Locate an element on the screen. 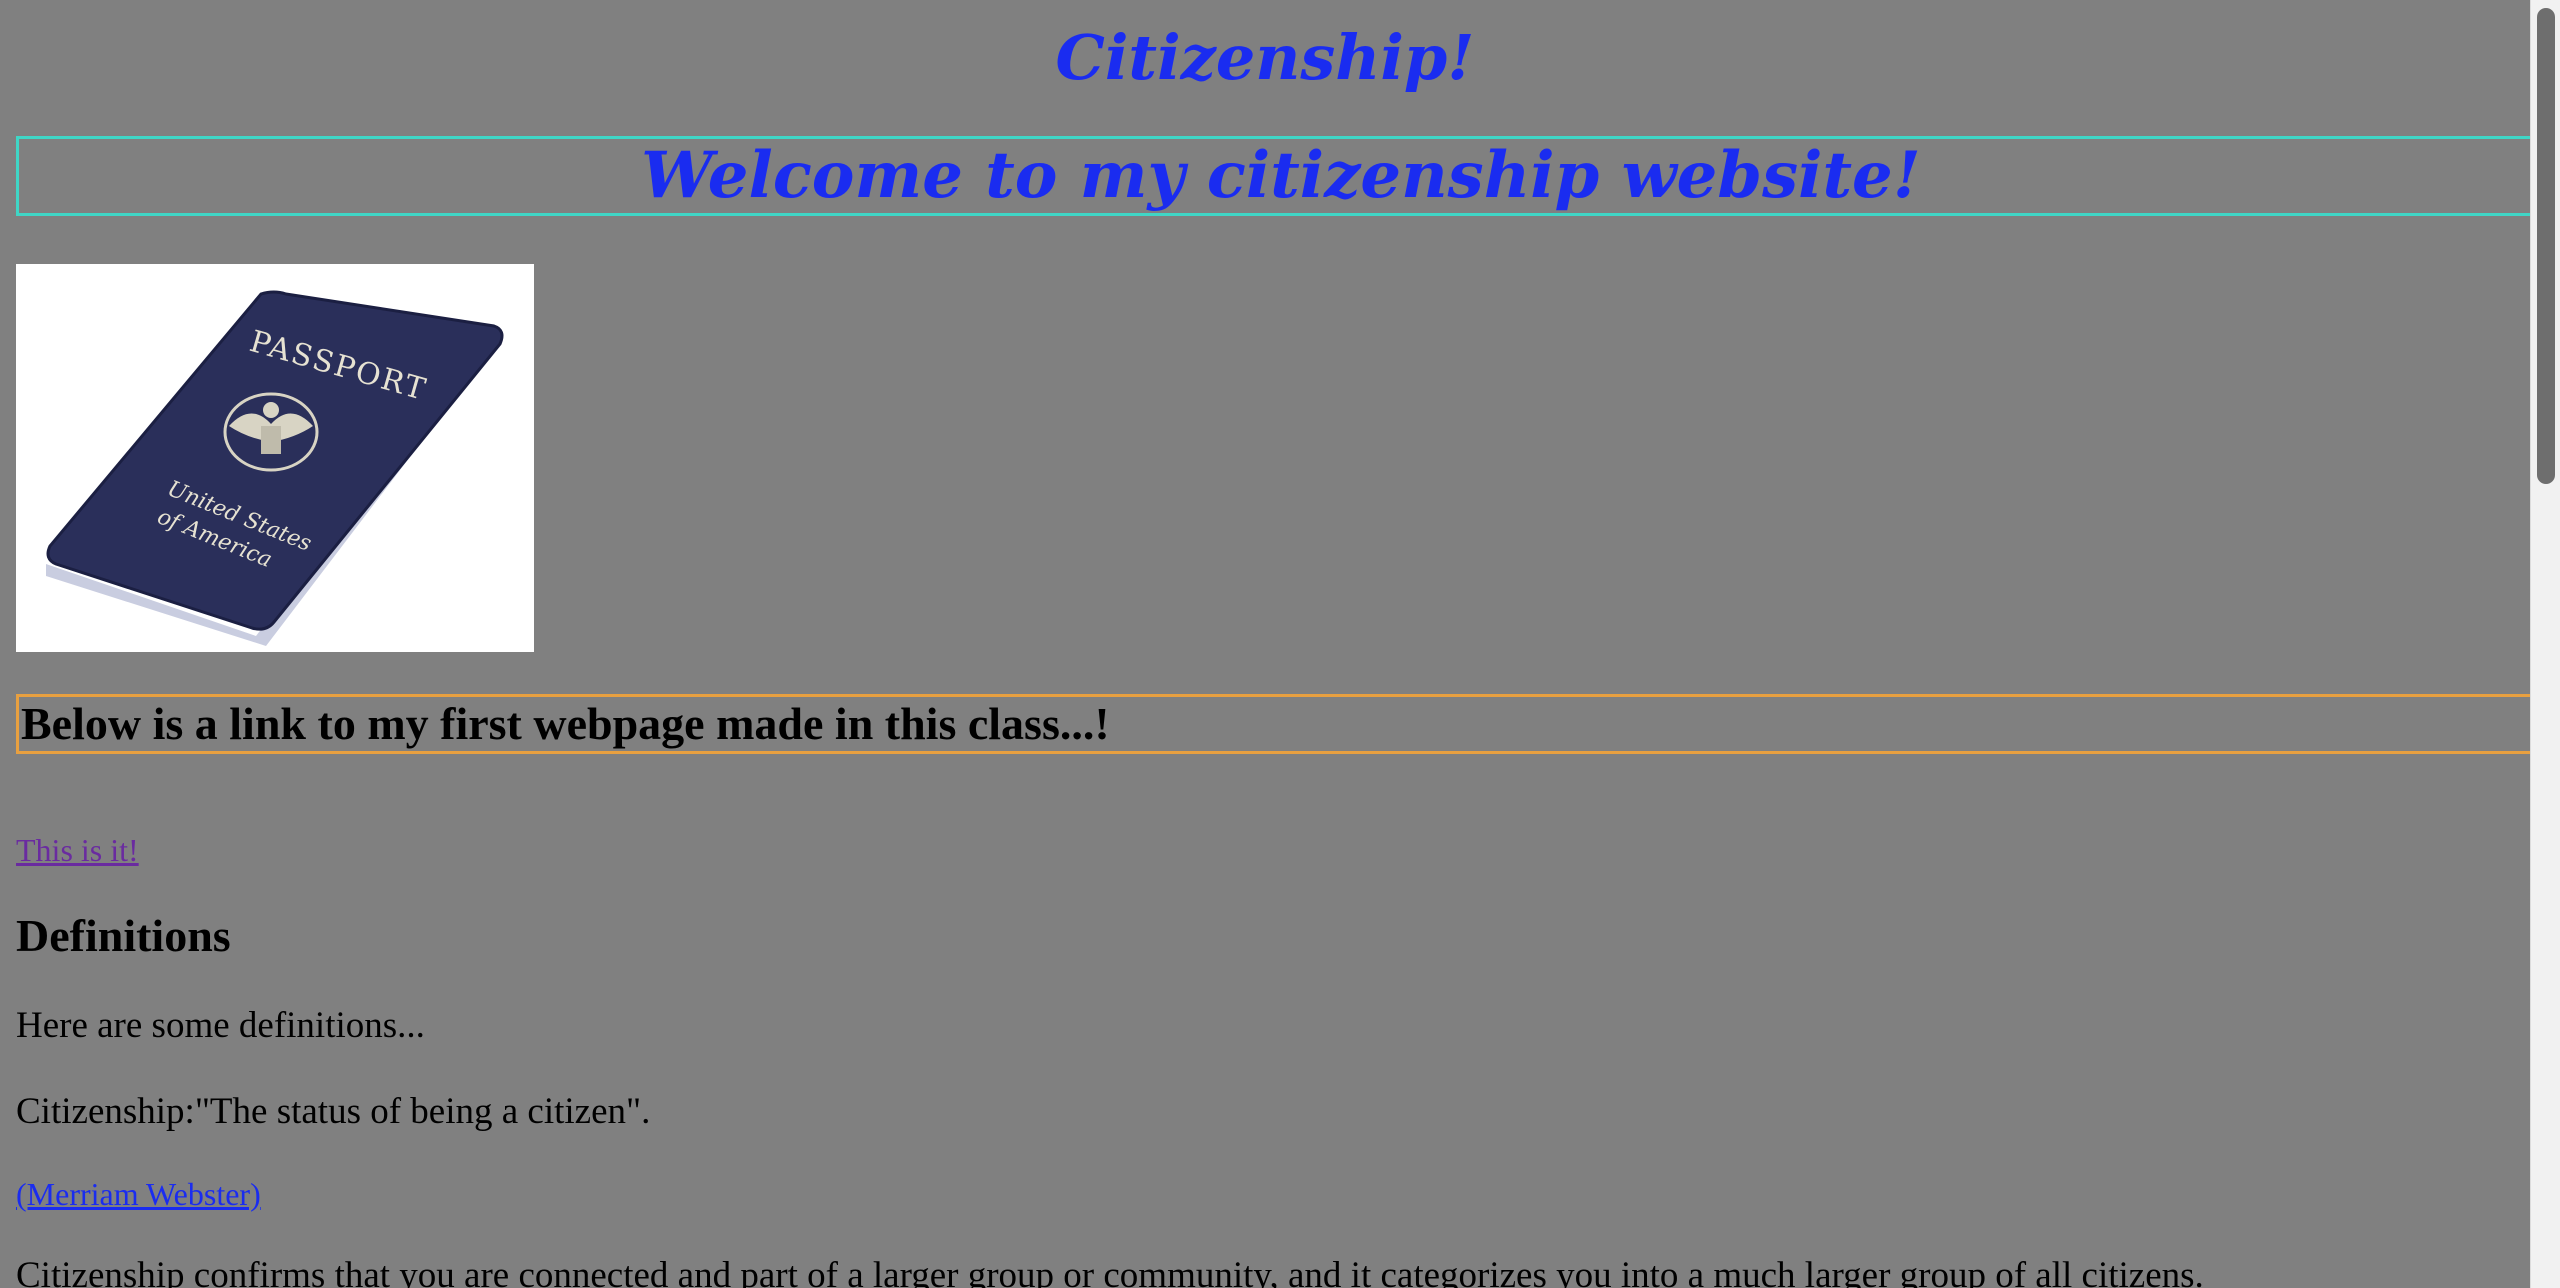 The height and width of the screenshot is (1288, 2560). passport-image: PASSPORT United States of America is located at coordinates (275, 458).